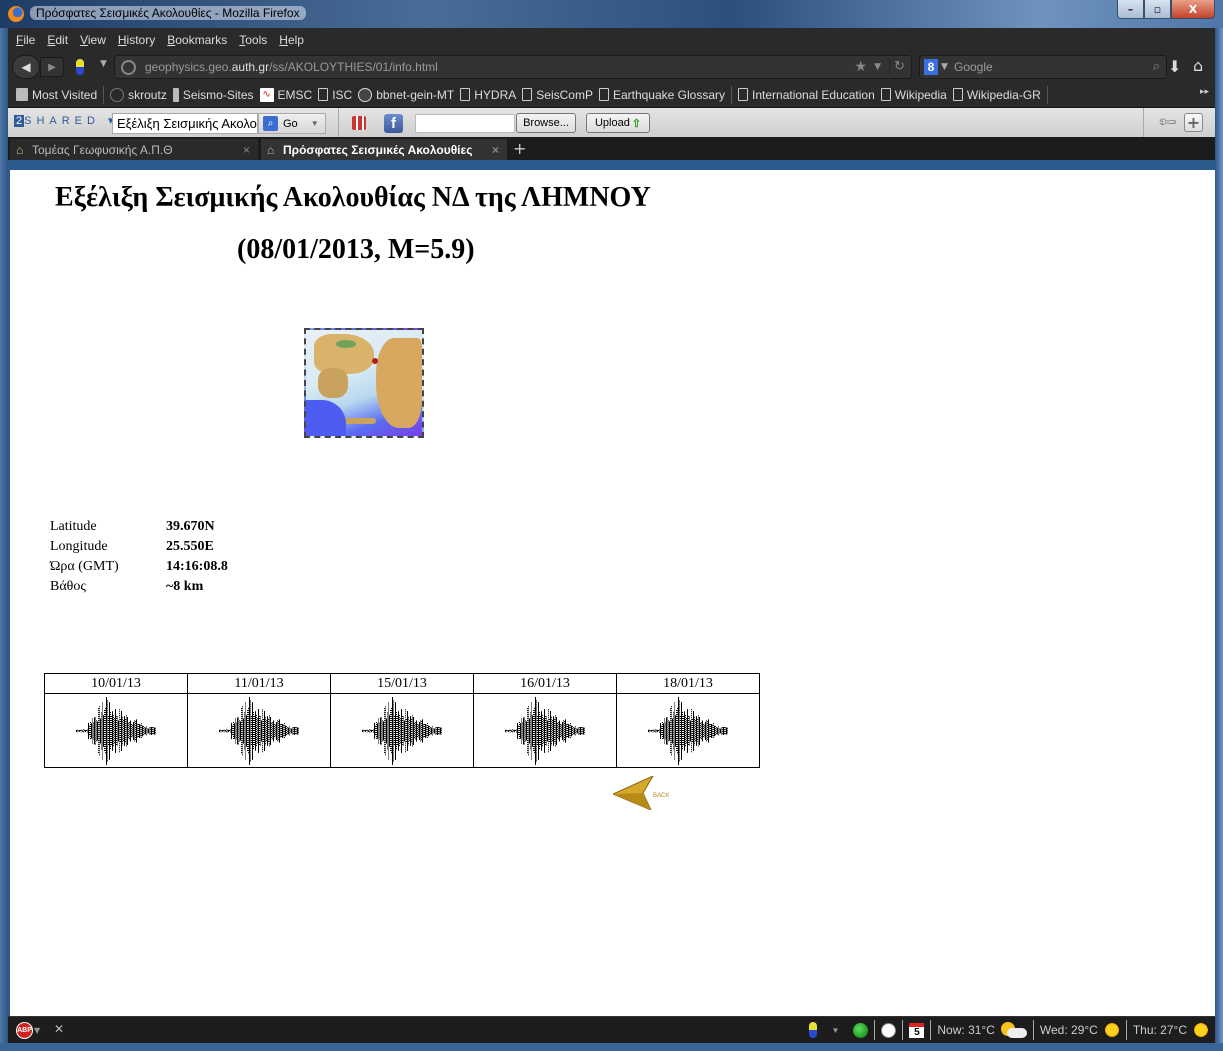 The width and height of the screenshot is (1223, 1051). What do you see at coordinates (213, 94) in the screenshot?
I see `bookmark-seismo-sites: Seismo-Sites` at bounding box center [213, 94].